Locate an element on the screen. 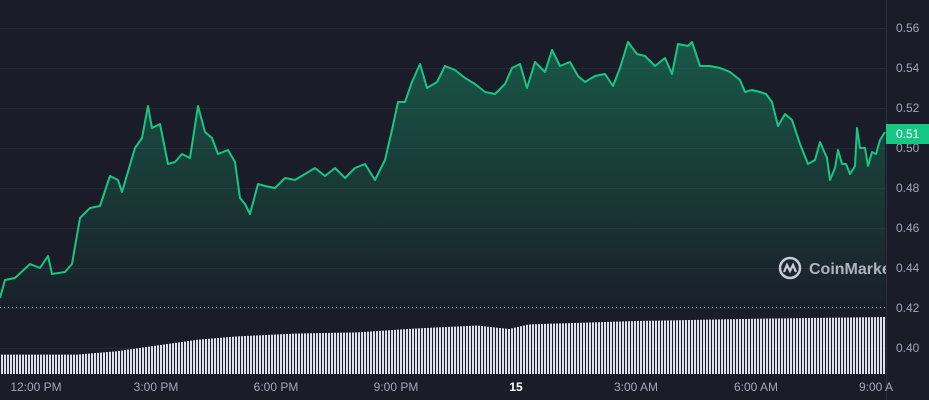 This screenshot has height=400, width=929. x-tick-label: 6:00 AM is located at coordinates (756, 387).